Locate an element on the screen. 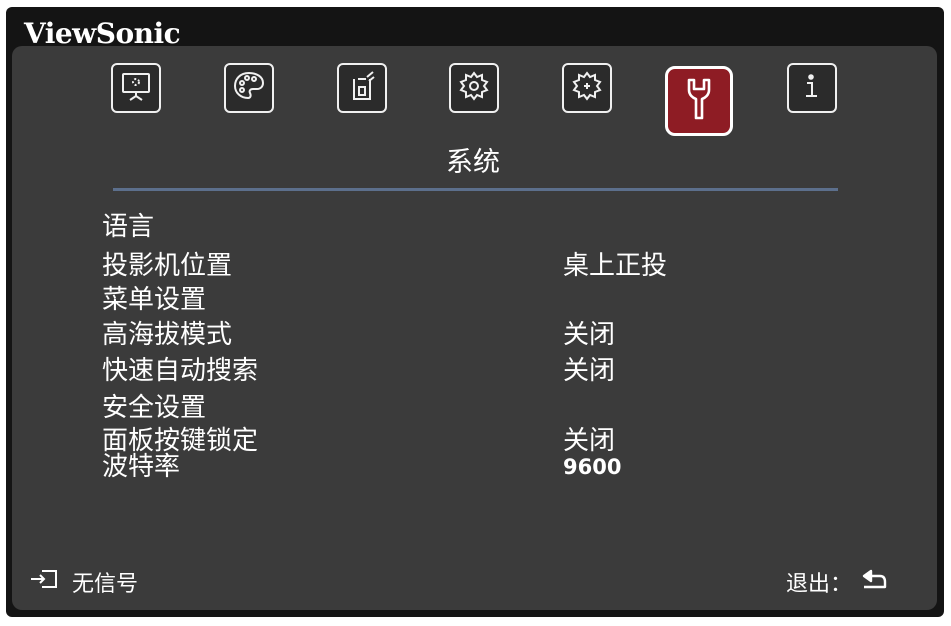  menu-item-language: 语言 is located at coordinates (128, 227).